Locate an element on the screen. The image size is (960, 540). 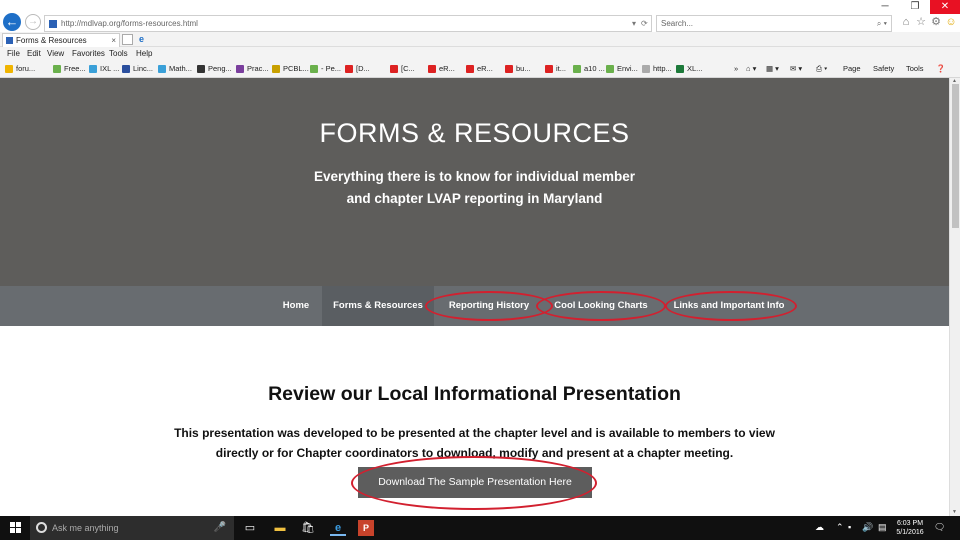
clock-time: 6:03 PM is located at coordinates (910, 523).